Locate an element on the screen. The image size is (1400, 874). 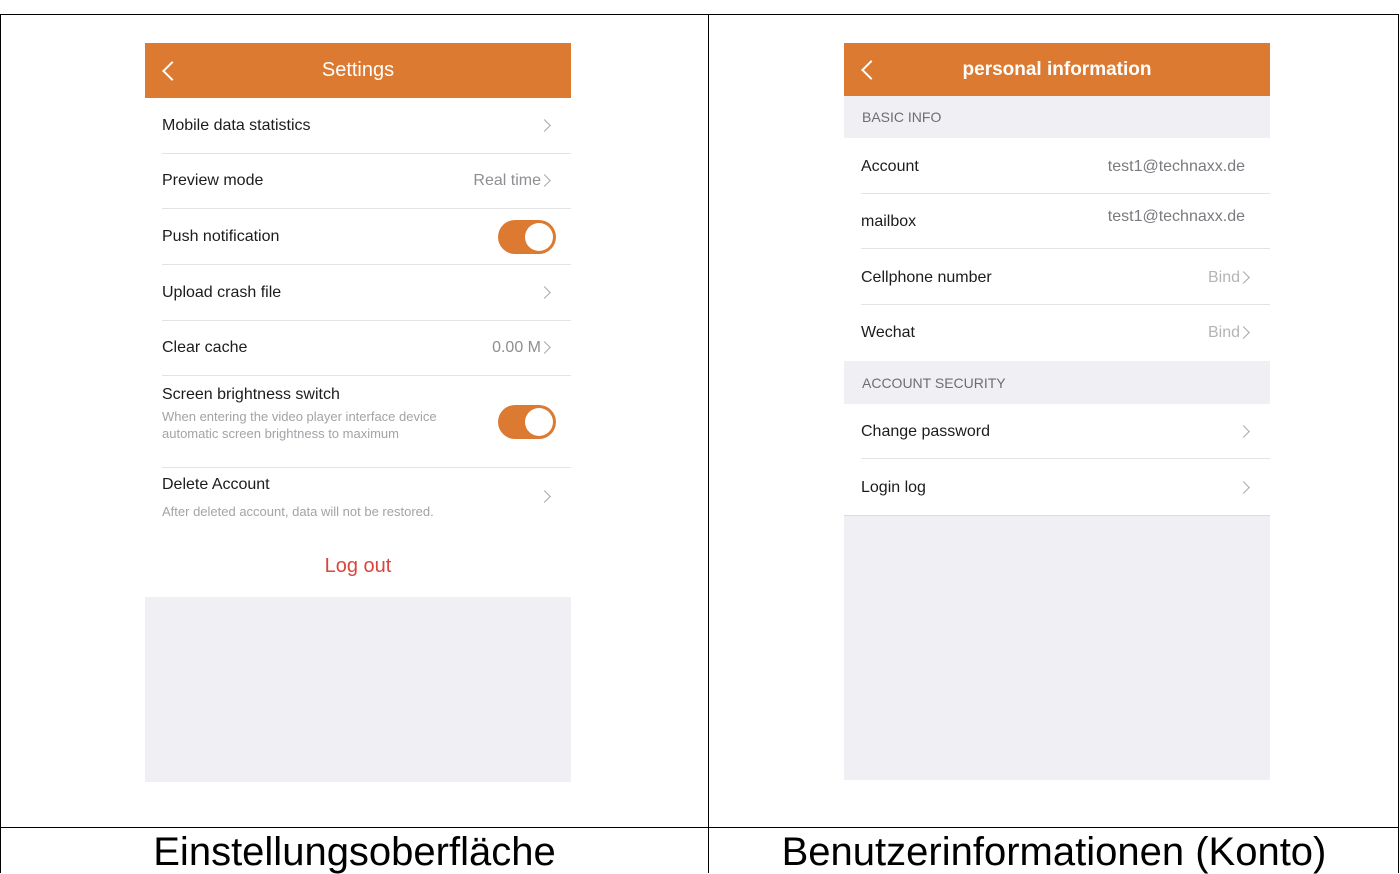
screen-brightness-toggle is located at coordinates (527, 422).